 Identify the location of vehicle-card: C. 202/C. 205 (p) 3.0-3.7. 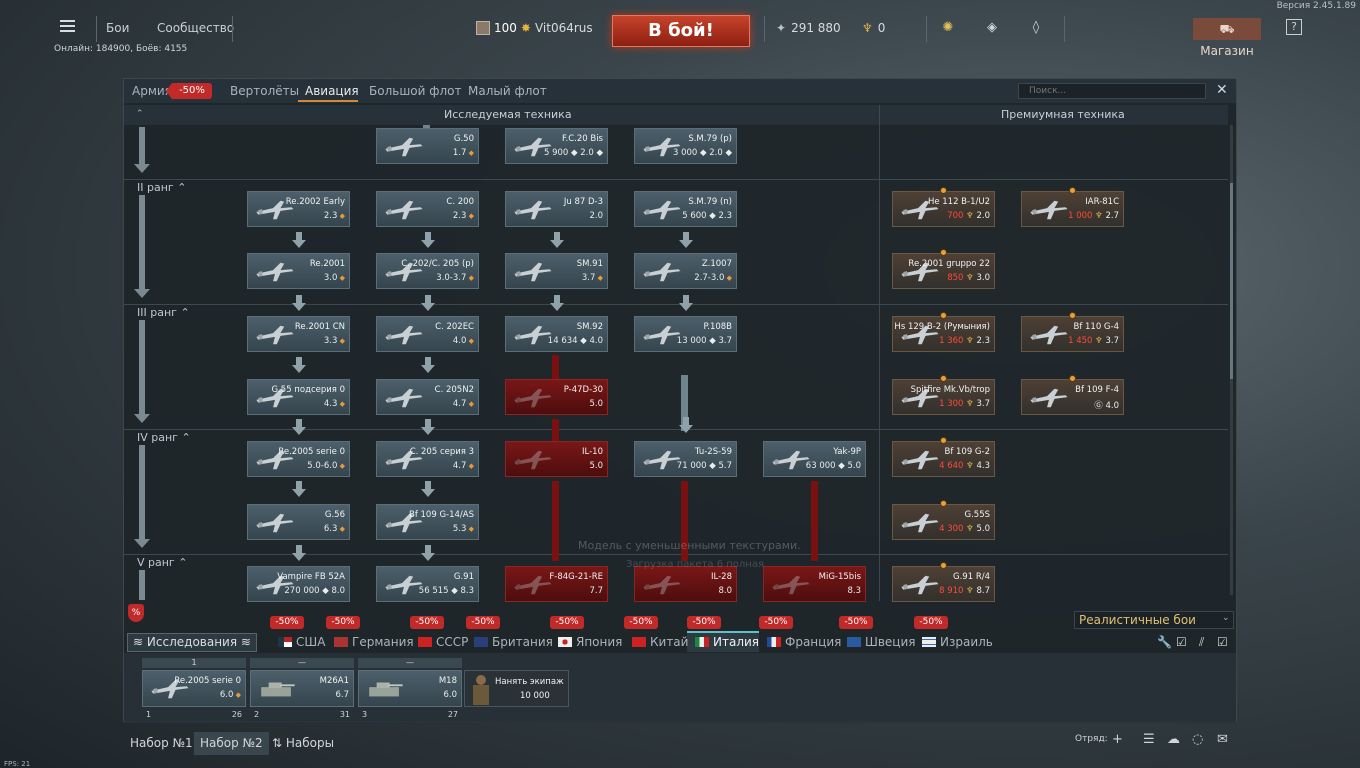
(427, 271).